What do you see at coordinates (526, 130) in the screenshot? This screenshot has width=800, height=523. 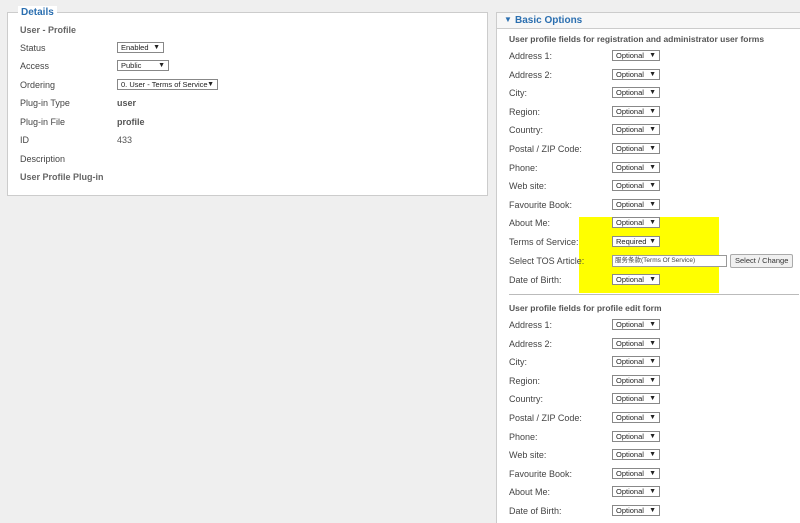 I see `registration-field-label: Country:` at bounding box center [526, 130].